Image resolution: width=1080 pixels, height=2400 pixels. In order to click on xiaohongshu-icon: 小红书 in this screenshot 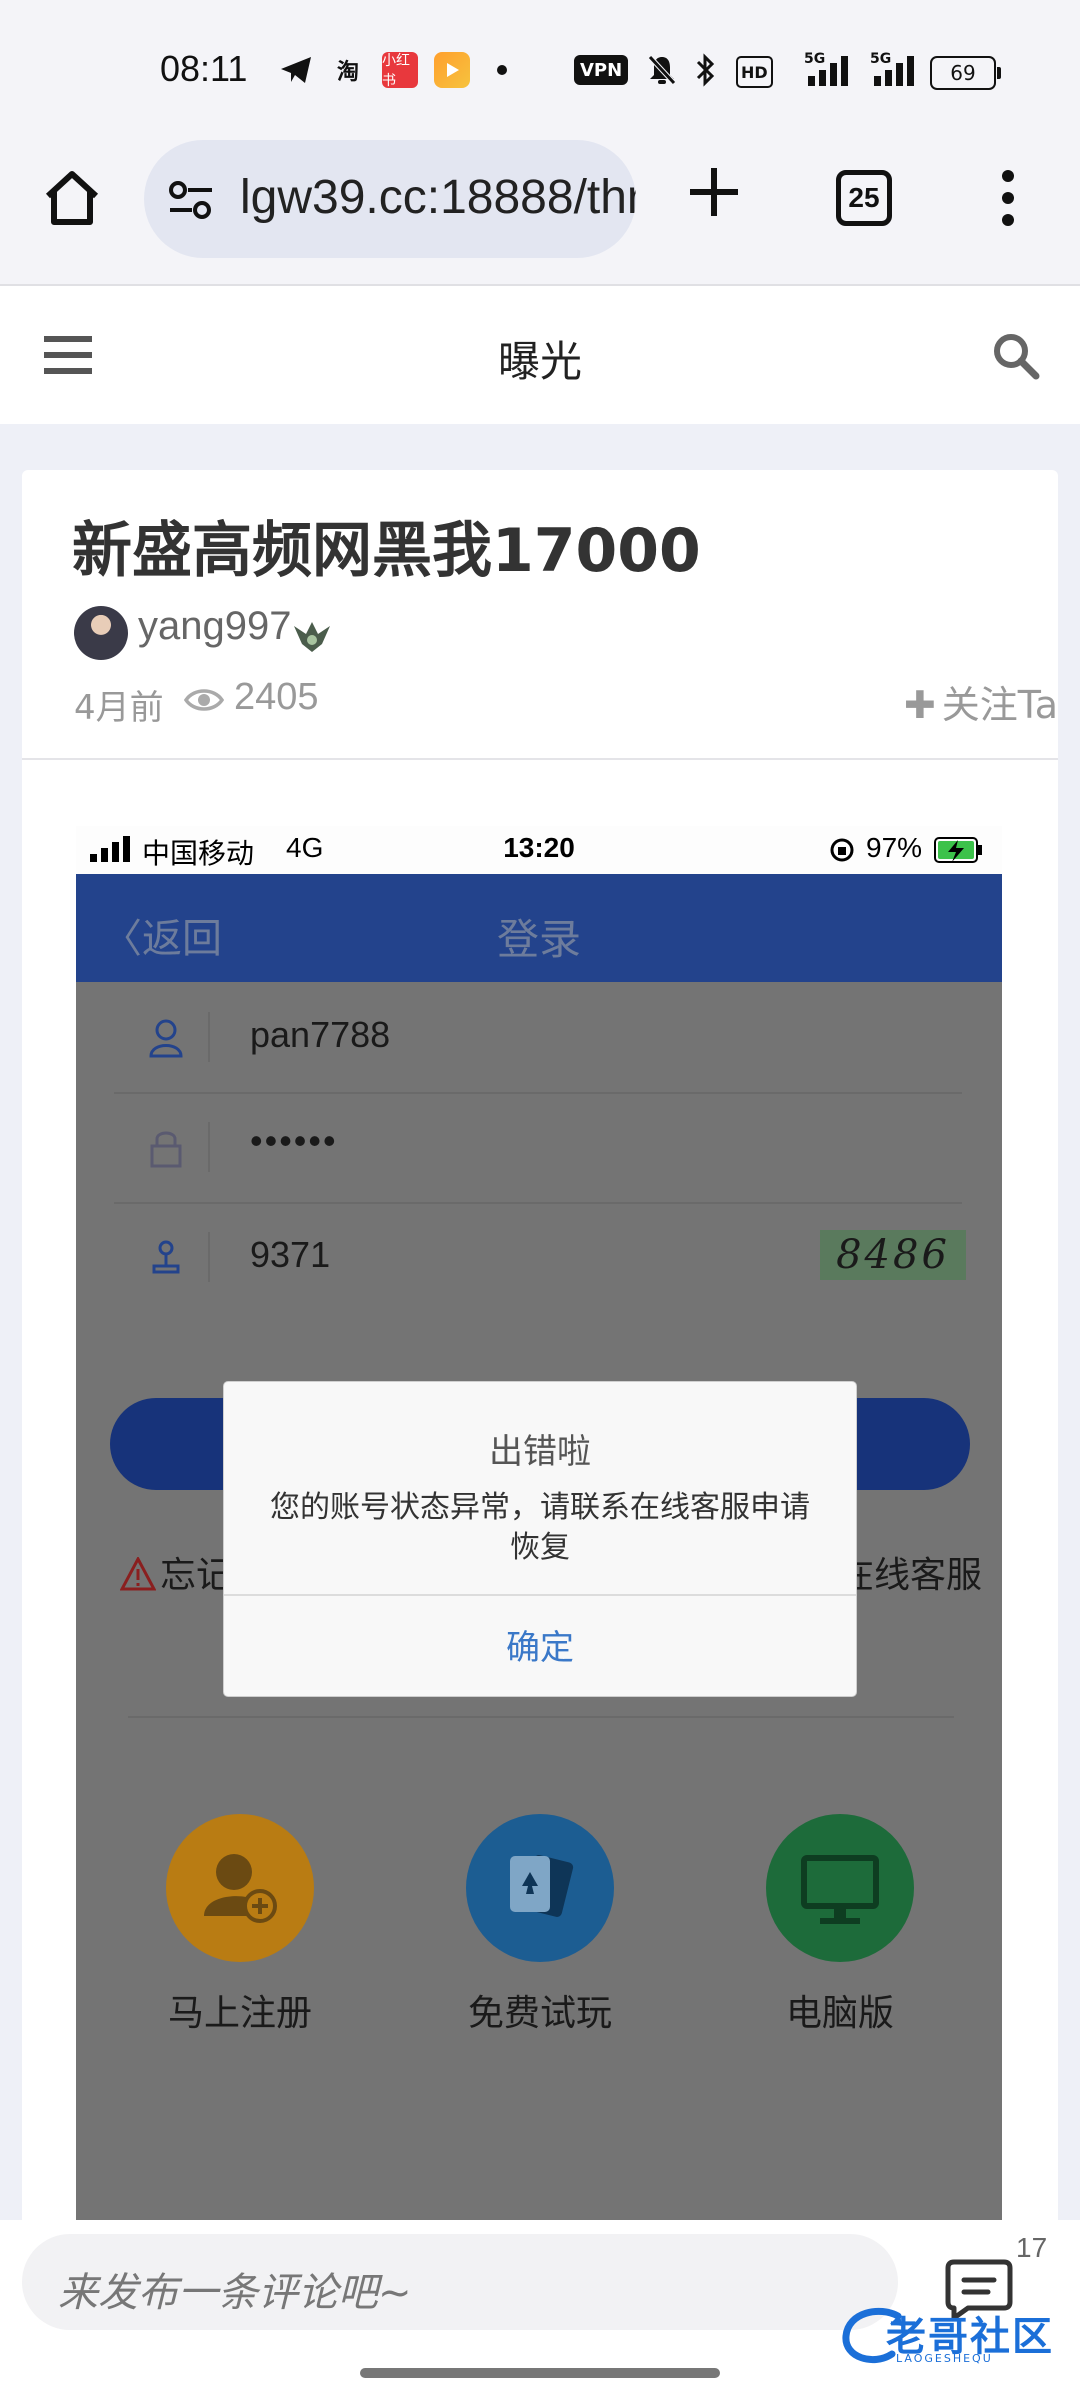, I will do `click(400, 70)`.